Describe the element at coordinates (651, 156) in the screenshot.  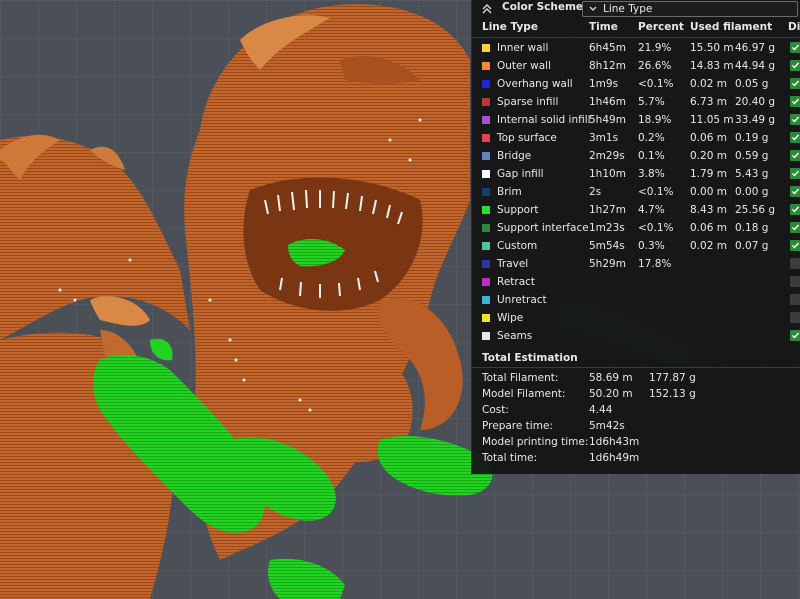
I see `row-percent: 0.1%` at that location.